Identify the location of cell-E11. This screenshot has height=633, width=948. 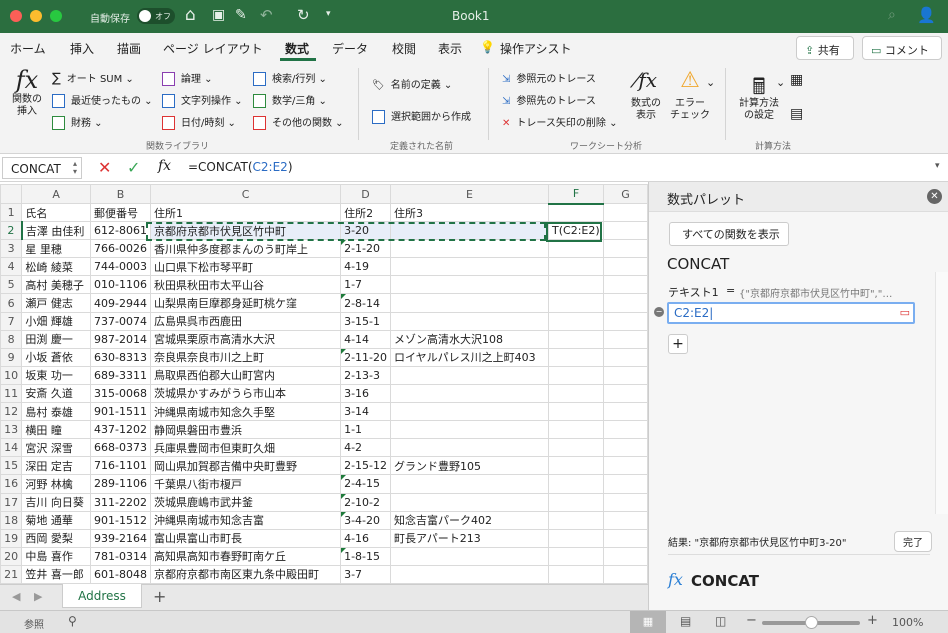
(470, 393).